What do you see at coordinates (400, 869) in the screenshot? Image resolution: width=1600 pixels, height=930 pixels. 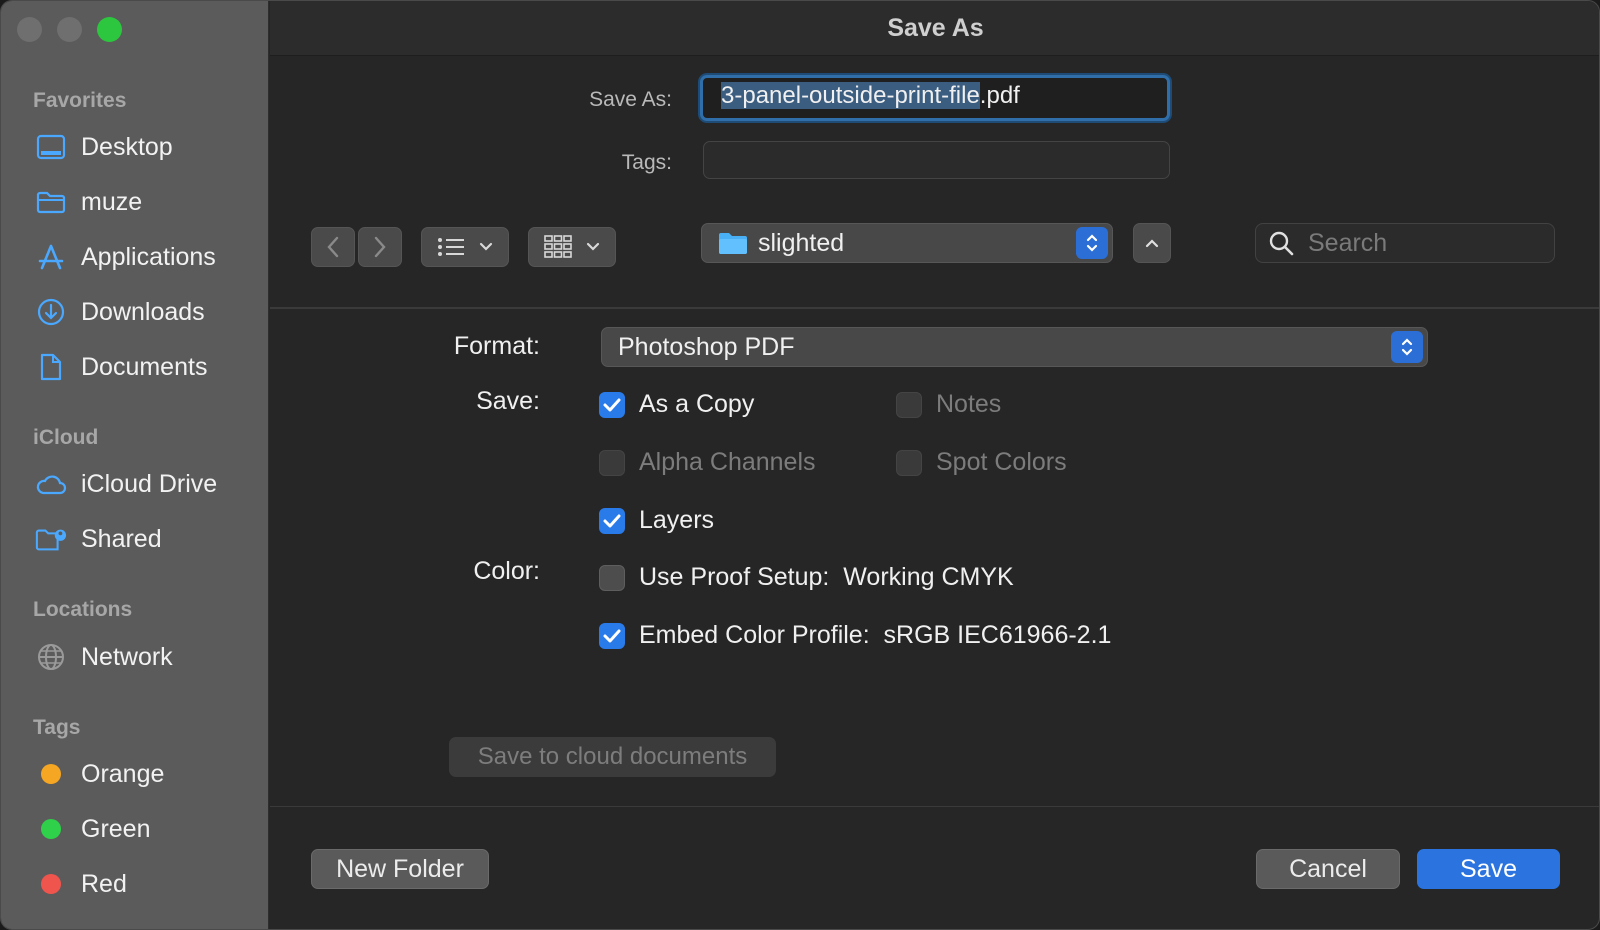 I see `new-folder-button: New Folder` at bounding box center [400, 869].